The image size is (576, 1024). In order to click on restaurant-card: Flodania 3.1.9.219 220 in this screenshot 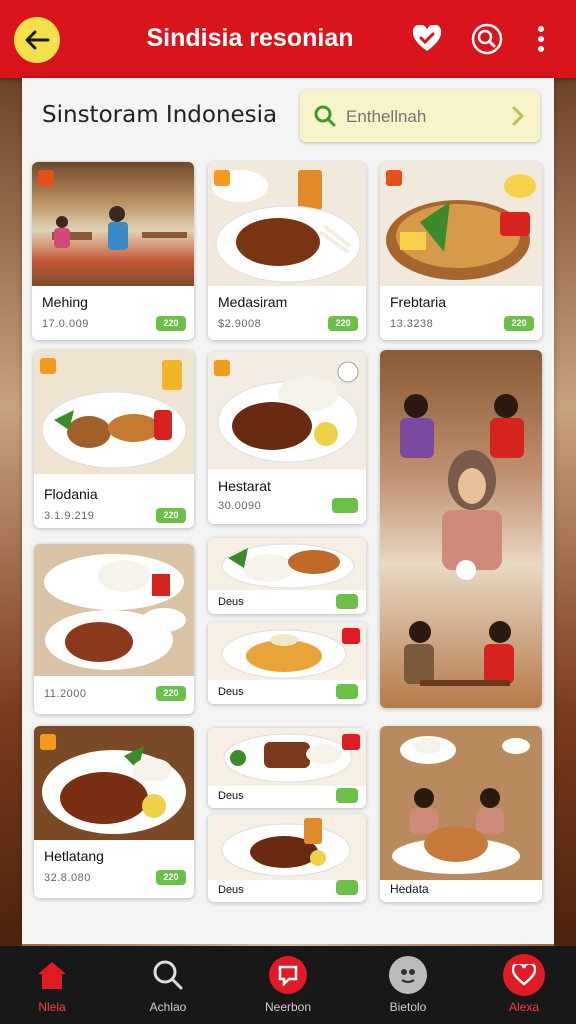, I will do `click(114, 439)`.